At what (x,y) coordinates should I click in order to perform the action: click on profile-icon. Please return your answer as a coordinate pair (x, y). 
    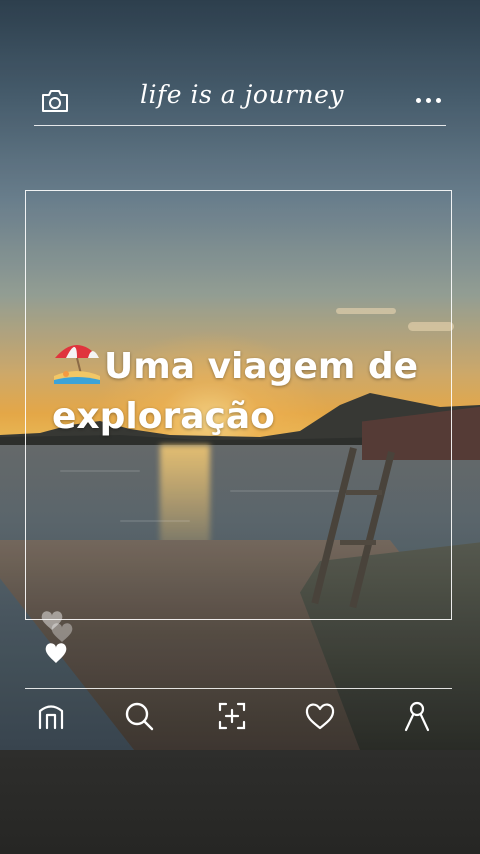
    Looking at the image, I should click on (417, 716).